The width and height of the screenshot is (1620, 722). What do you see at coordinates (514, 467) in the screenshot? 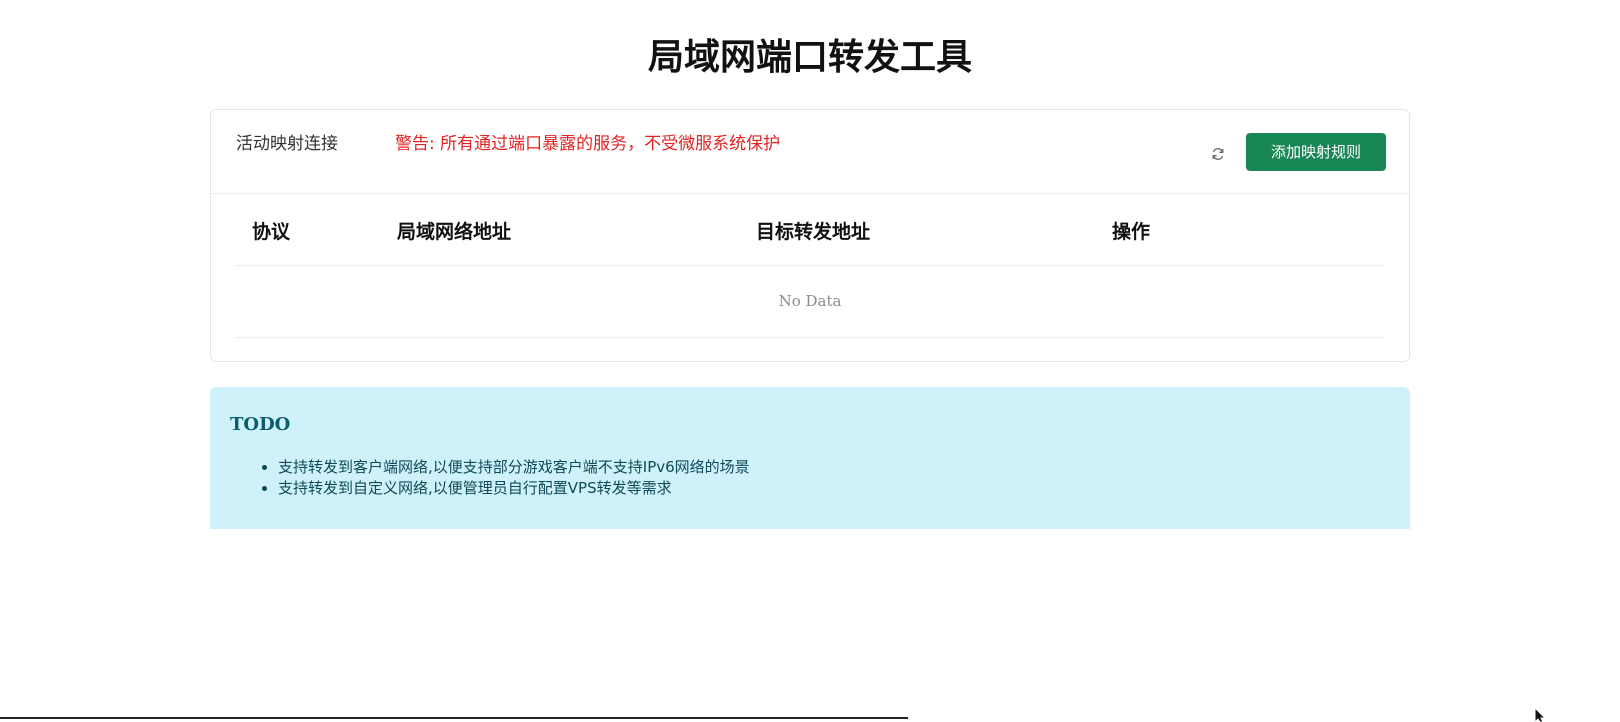
I see `todo-item: 支持转发到客户端网络,以便支持部分游戏客户端不支持IPv6网络的场景` at bounding box center [514, 467].